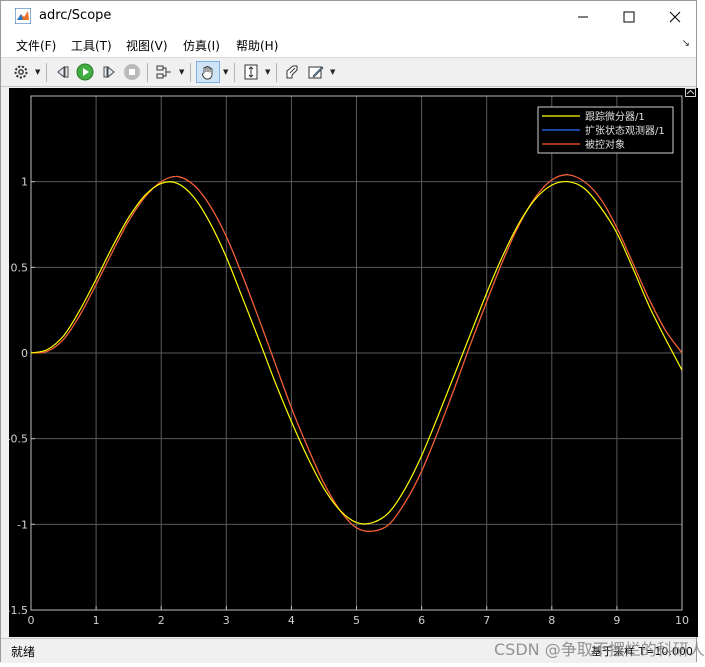  What do you see at coordinates (682, 620) in the screenshot?
I see `x-tick-label: 10` at bounding box center [682, 620].